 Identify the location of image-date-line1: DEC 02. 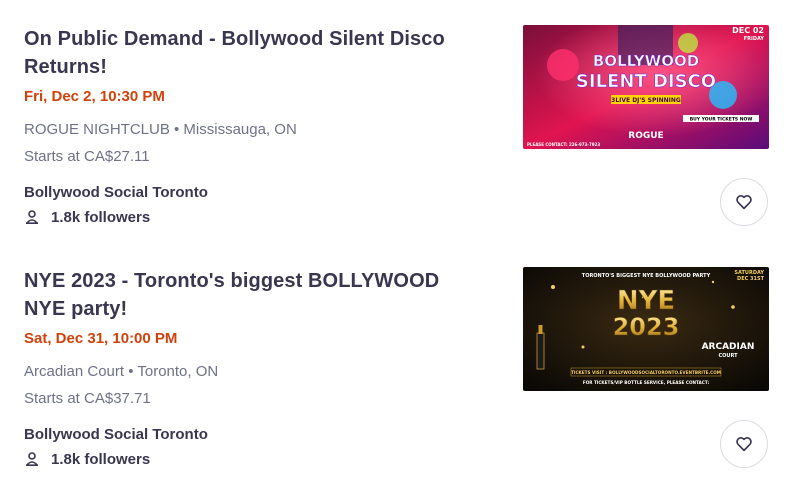
(748, 30).